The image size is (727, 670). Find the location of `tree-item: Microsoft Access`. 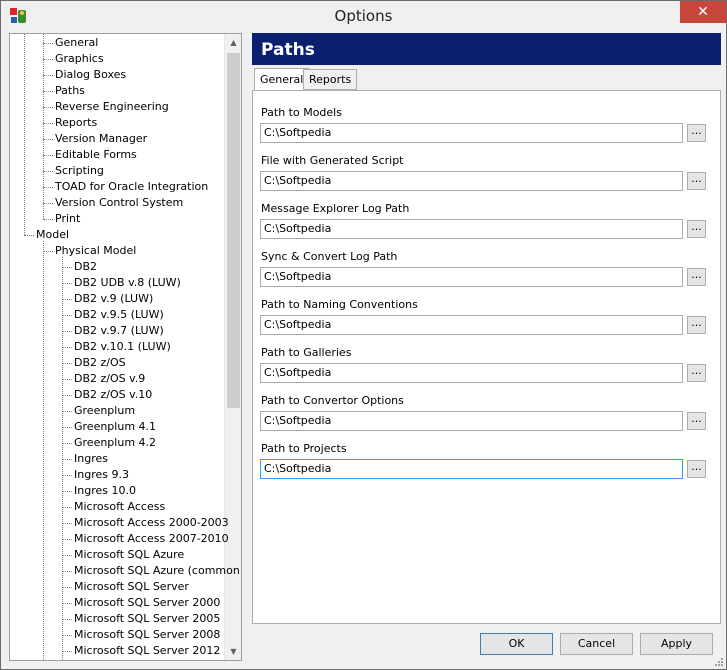

tree-item: Microsoft Access is located at coordinates (119, 507).